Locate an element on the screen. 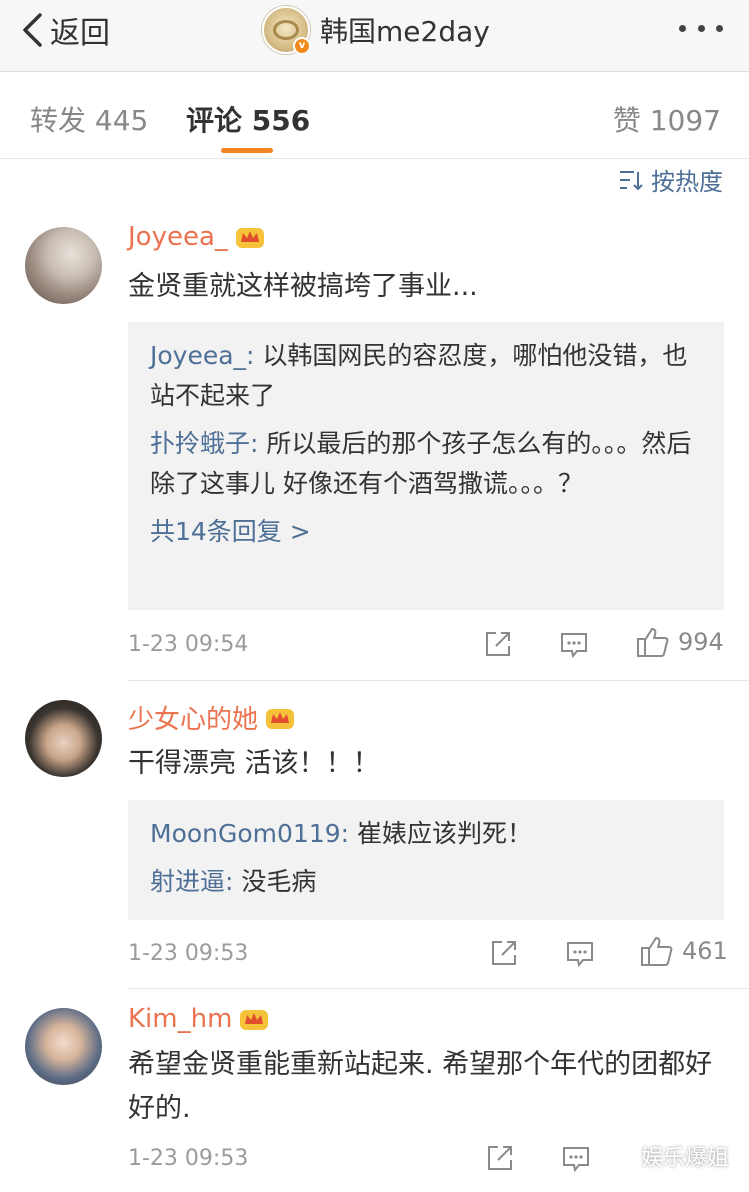  account-header: v 韩国me2day is located at coordinates (376, 30).